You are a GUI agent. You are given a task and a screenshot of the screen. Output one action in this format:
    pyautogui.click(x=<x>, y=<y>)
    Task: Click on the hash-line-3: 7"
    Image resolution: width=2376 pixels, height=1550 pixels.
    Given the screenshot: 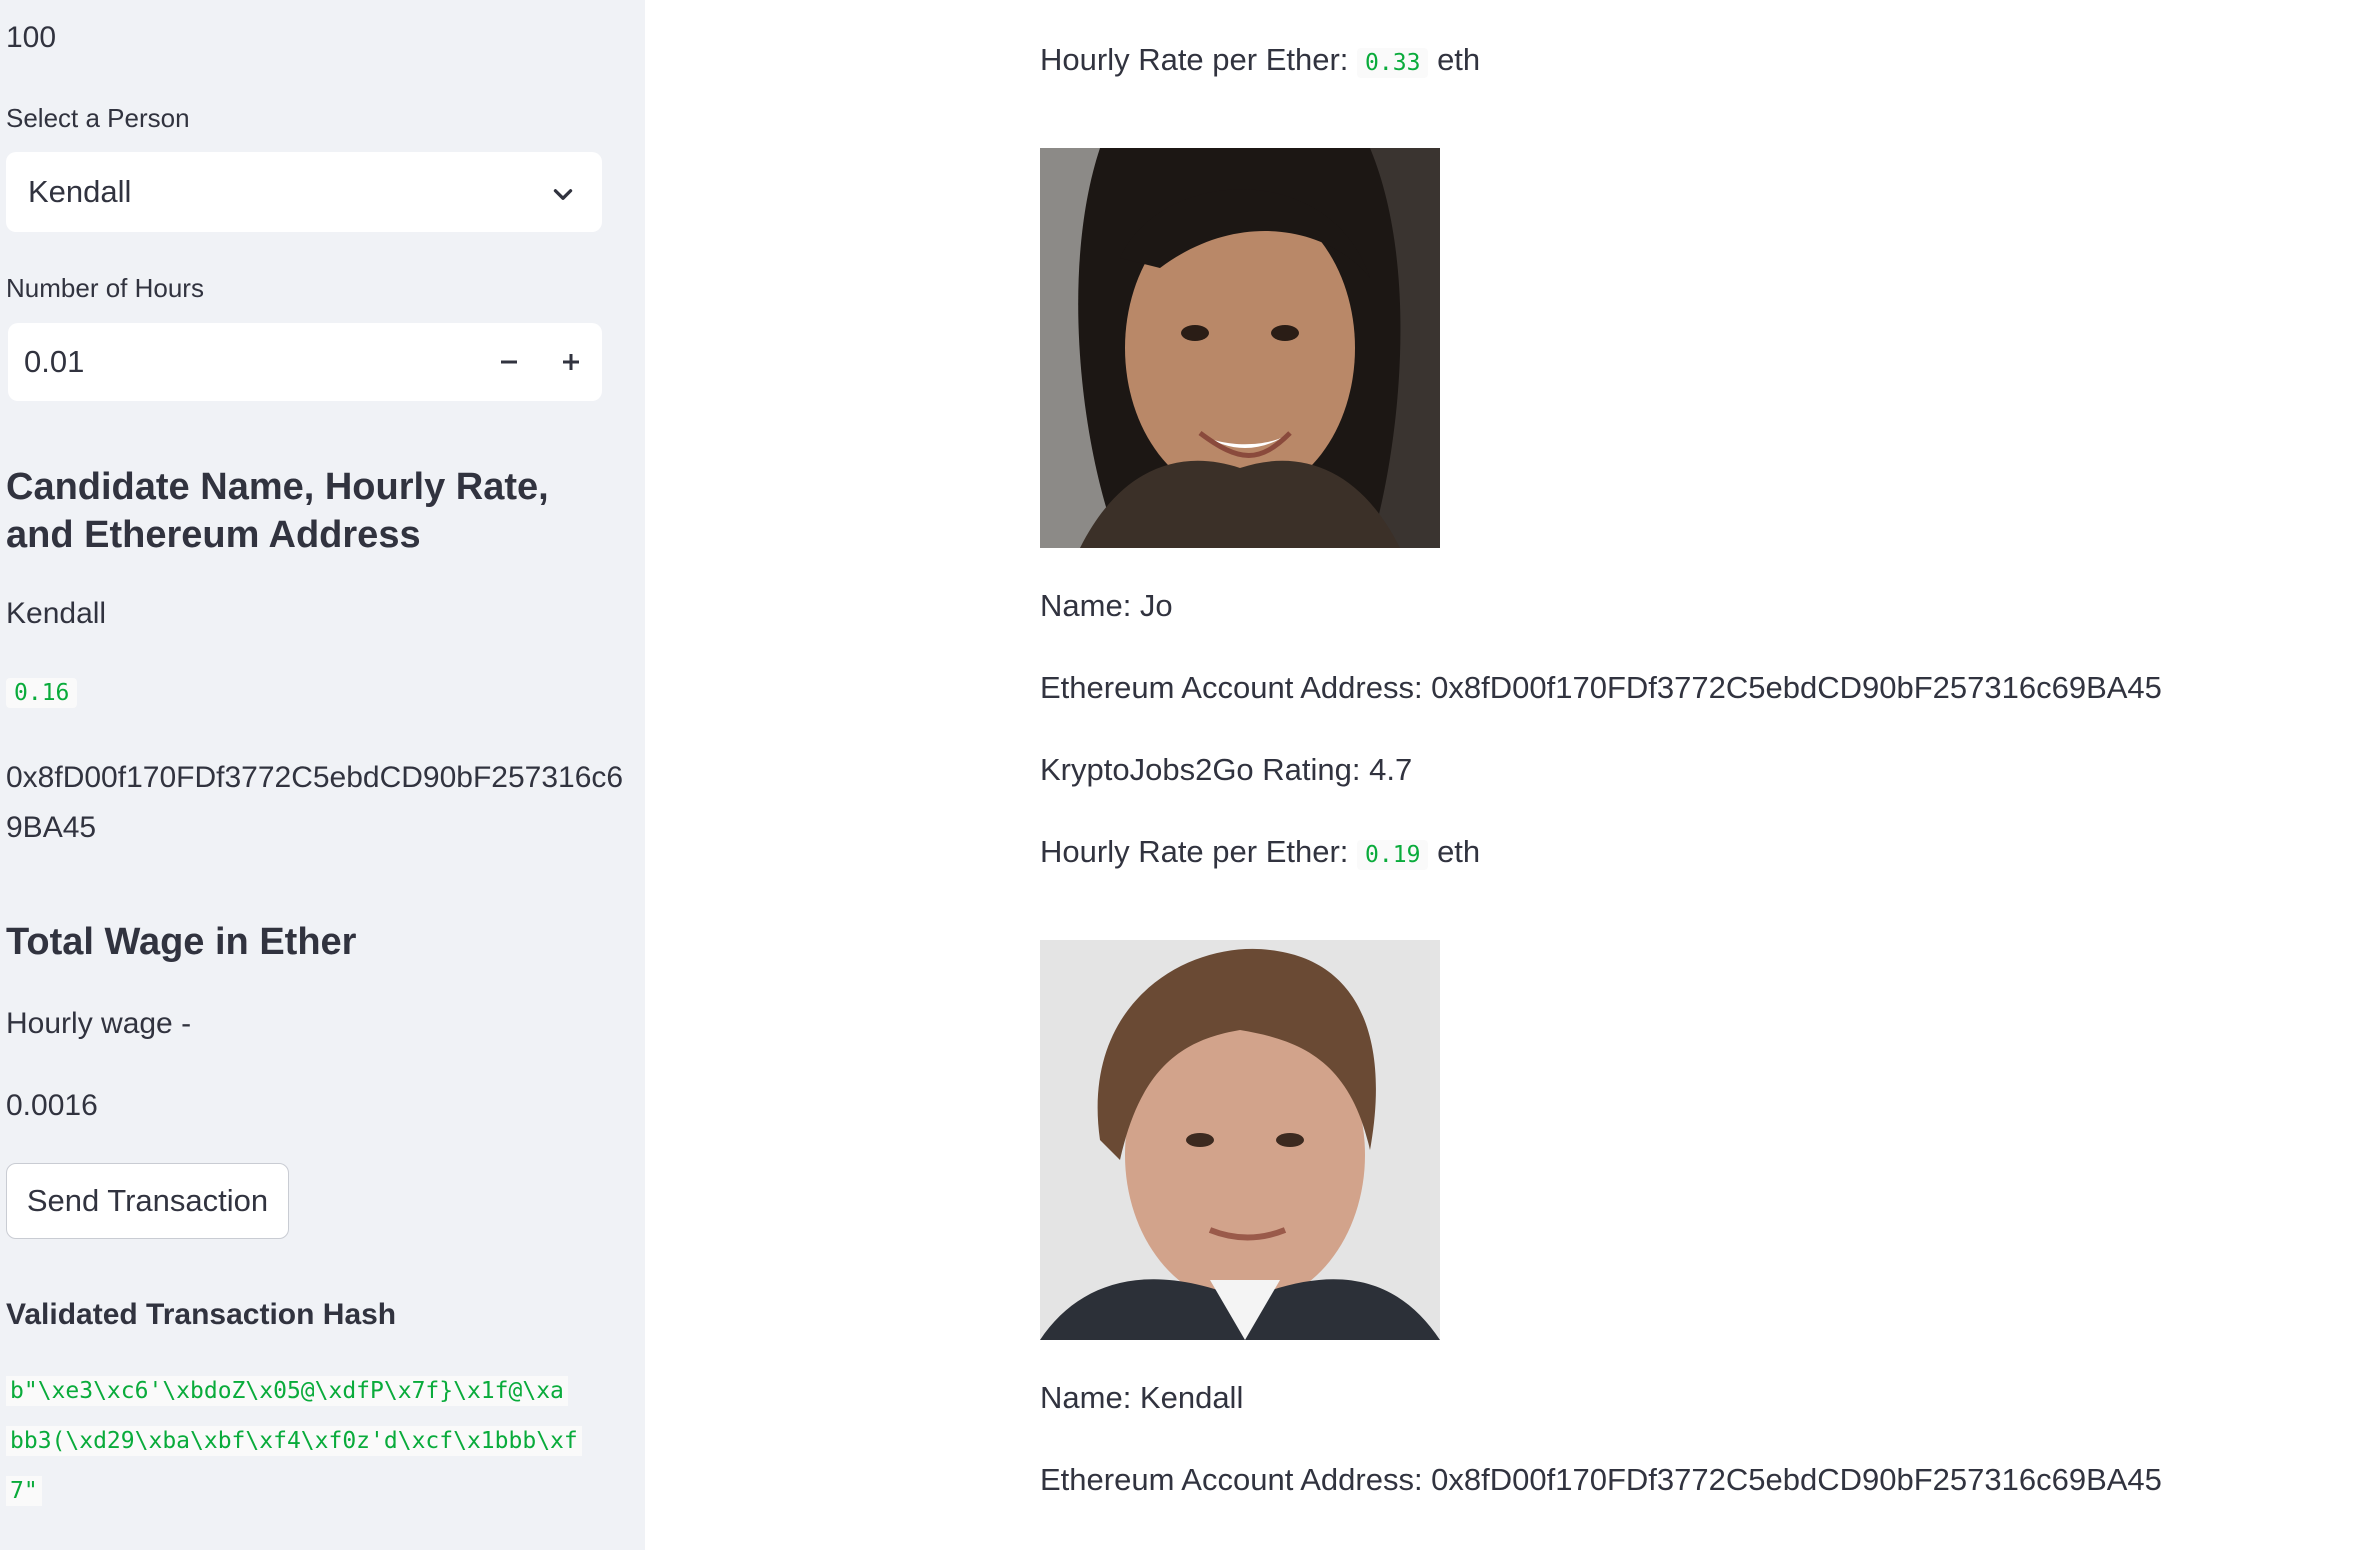 What is the action you would take?
    pyautogui.click(x=24, y=1491)
    